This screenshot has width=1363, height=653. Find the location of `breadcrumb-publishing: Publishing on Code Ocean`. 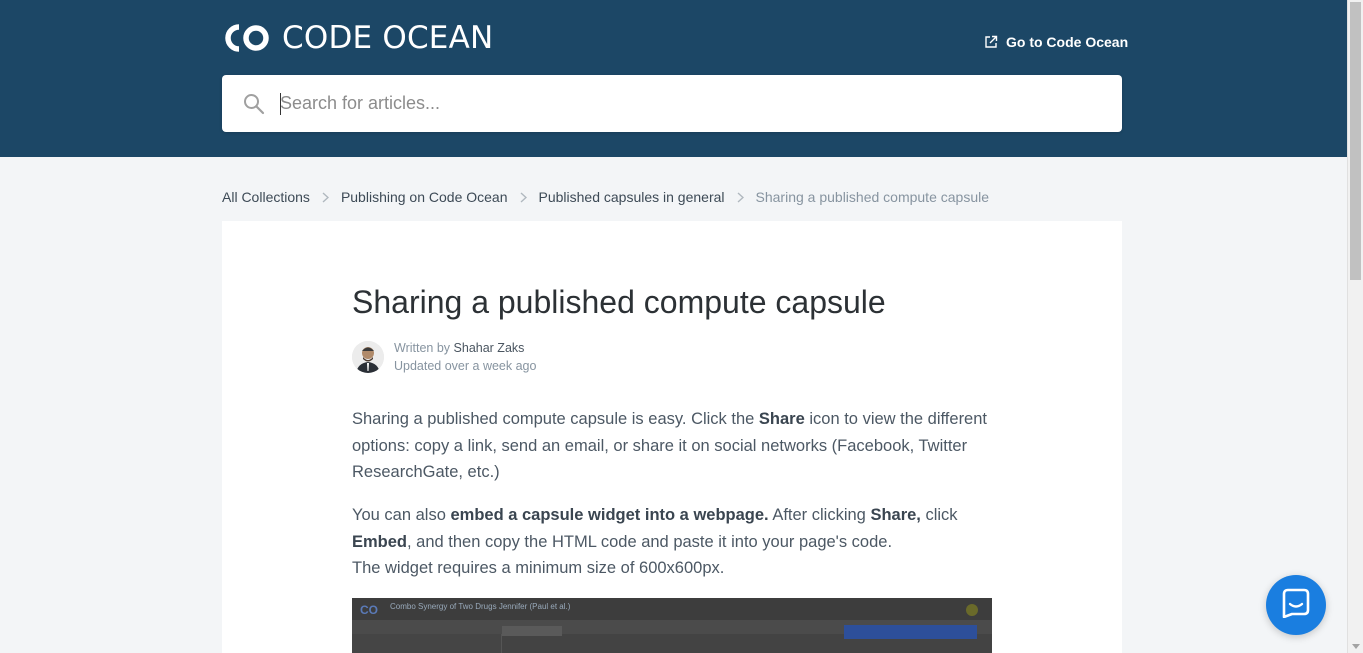

breadcrumb-publishing: Publishing on Code Ocean is located at coordinates (424, 197).